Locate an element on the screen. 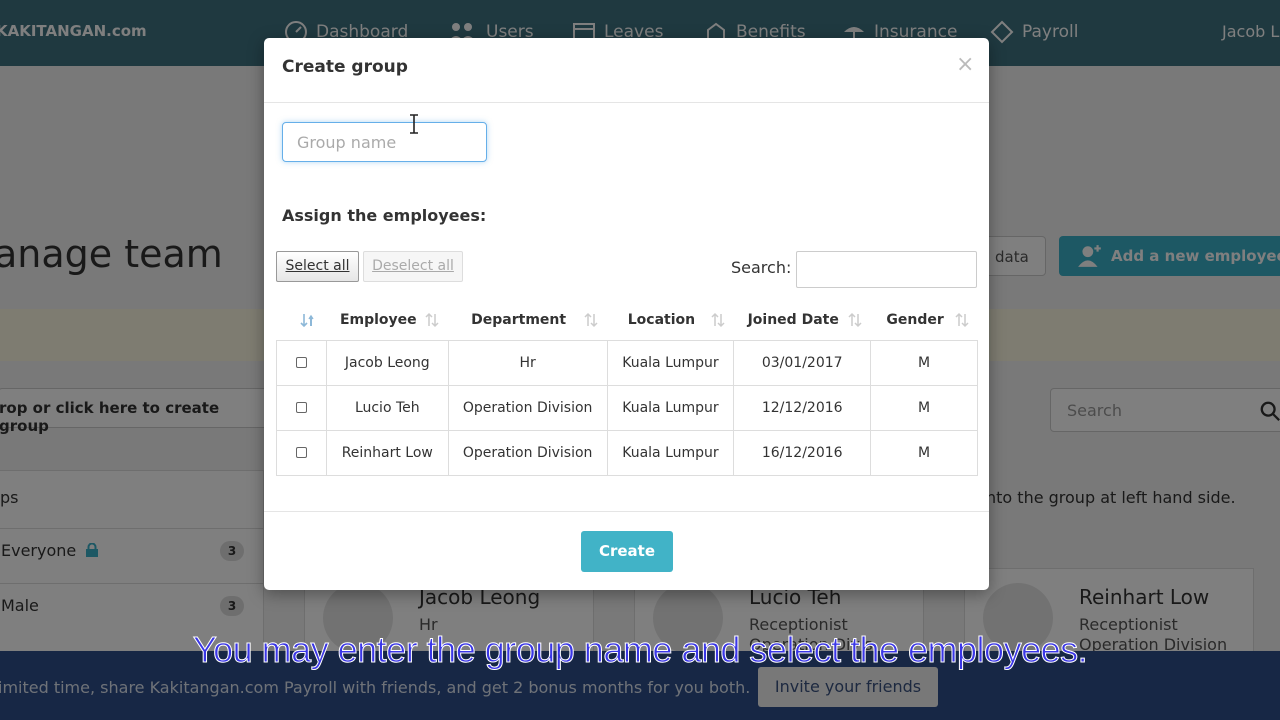 The image size is (1280, 720). column-header-location: Location is located at coordinates (670, 320).